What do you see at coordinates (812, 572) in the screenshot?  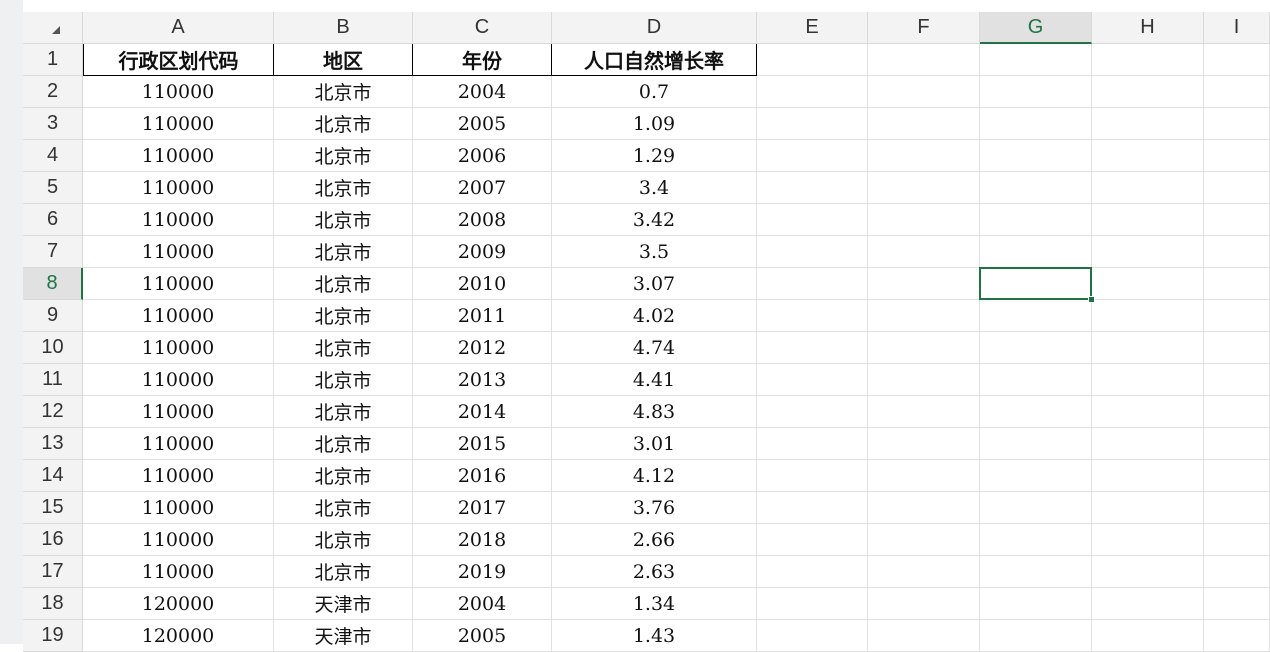 I see `cell-e17` at bounding box center [812, 572].